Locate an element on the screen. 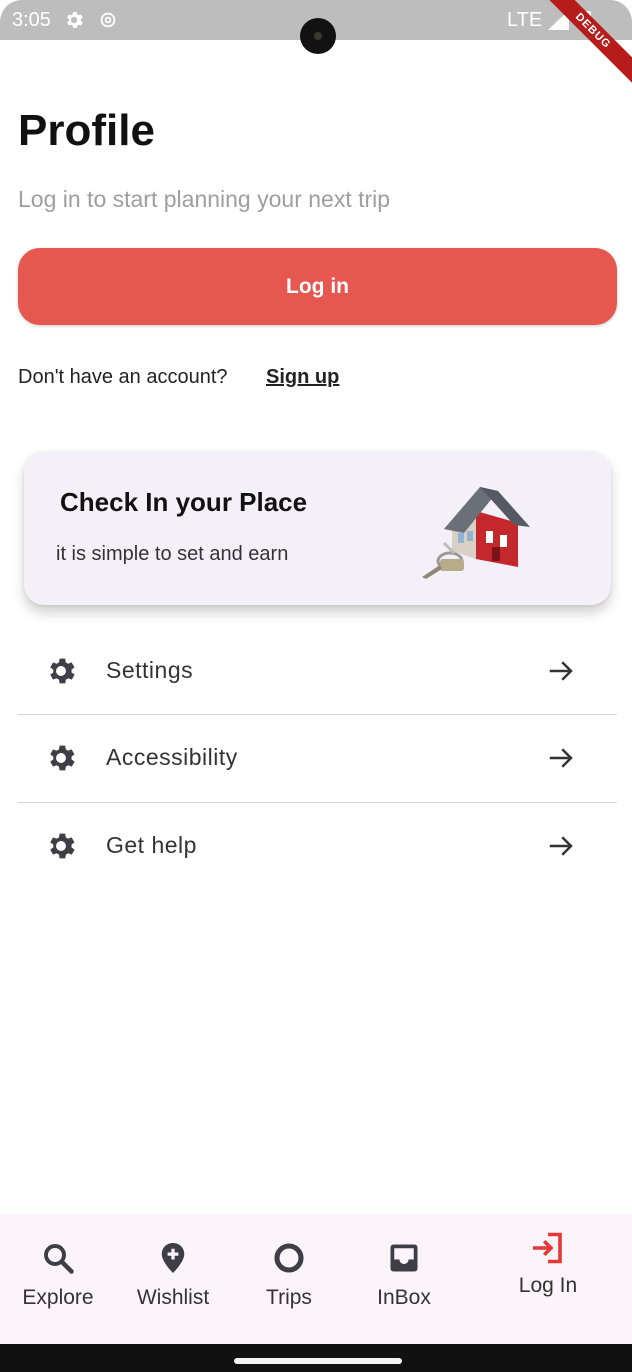 This screenshot has height=1372, width=632. settings-outline-status-icon is located at coordinates (108, 20).